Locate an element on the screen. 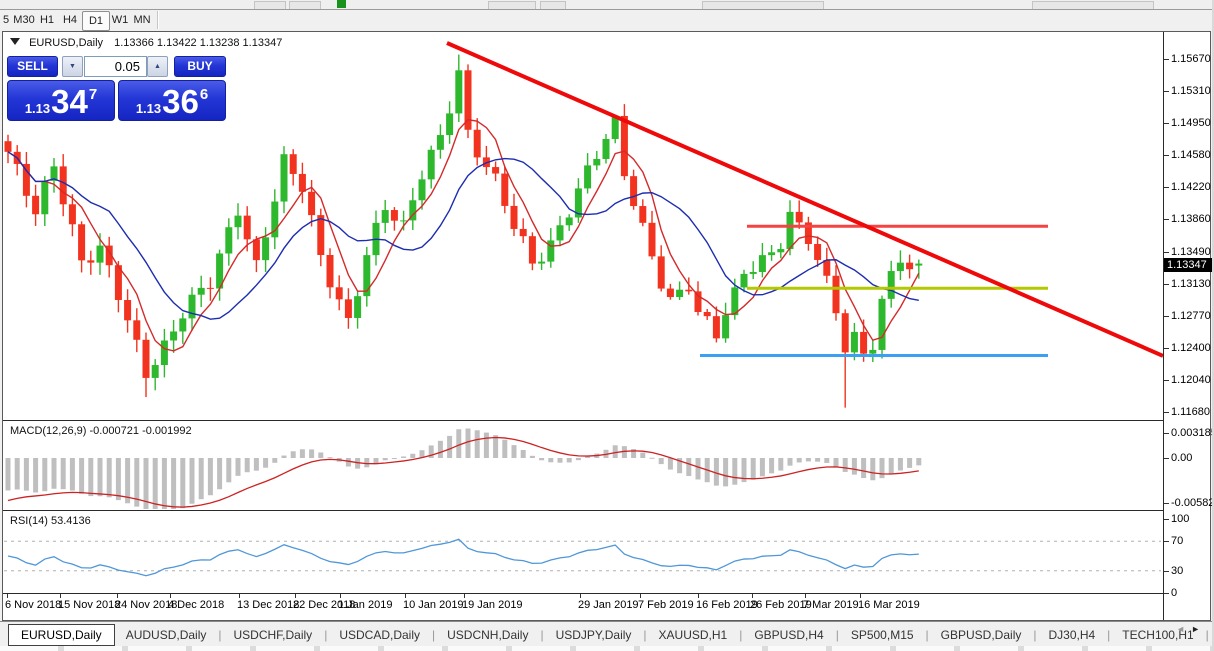  buy-price-button: 1.13 36 6 is located at coordinates (172, 100).